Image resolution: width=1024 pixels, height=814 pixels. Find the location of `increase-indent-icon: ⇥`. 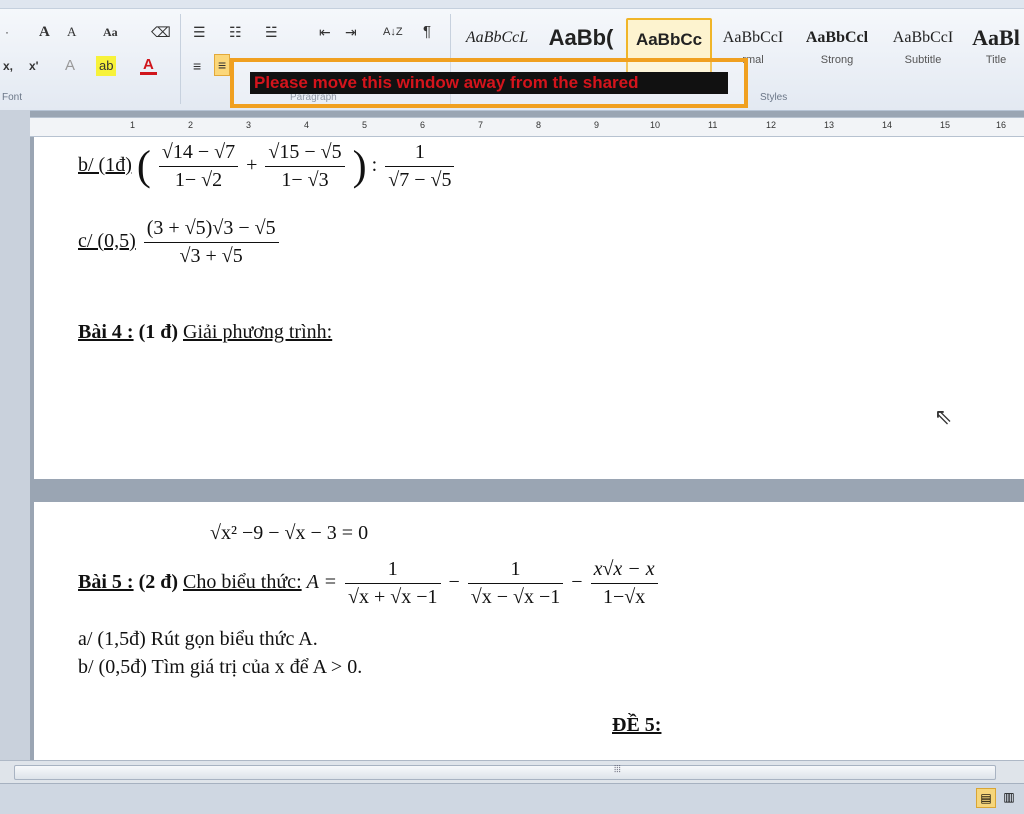

increase-indent-icon: ⇥ is located at coordinates (351, 32).